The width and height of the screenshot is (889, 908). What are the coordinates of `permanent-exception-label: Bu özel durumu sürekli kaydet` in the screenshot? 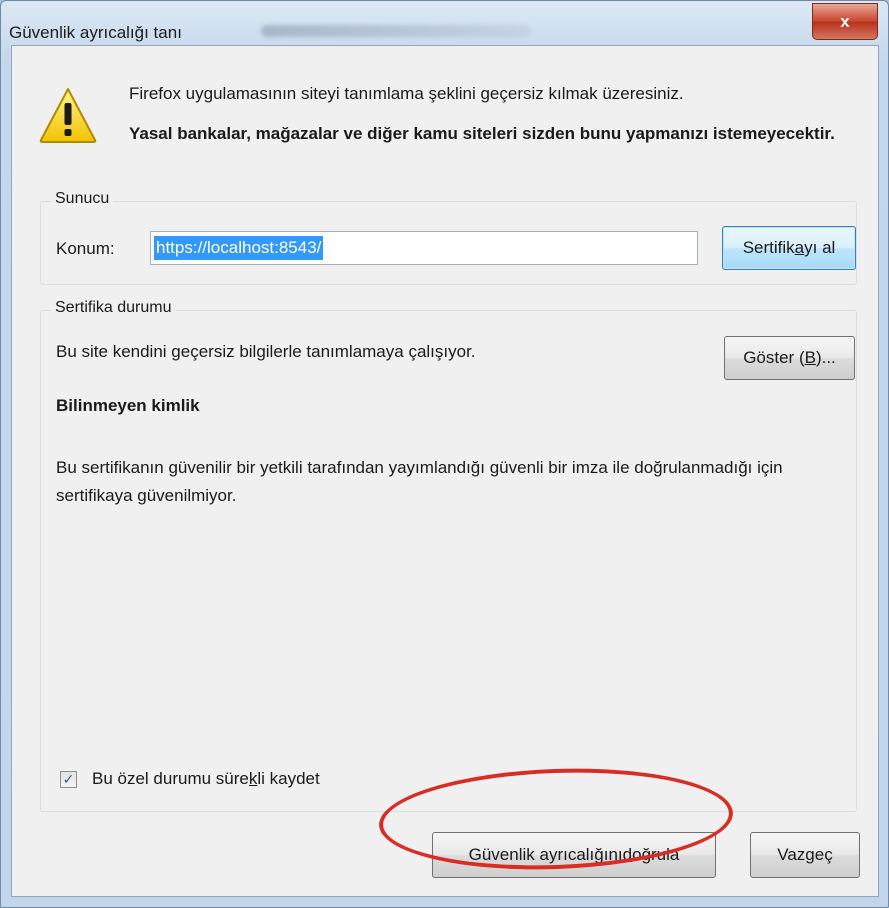 It's located at (206, 779).